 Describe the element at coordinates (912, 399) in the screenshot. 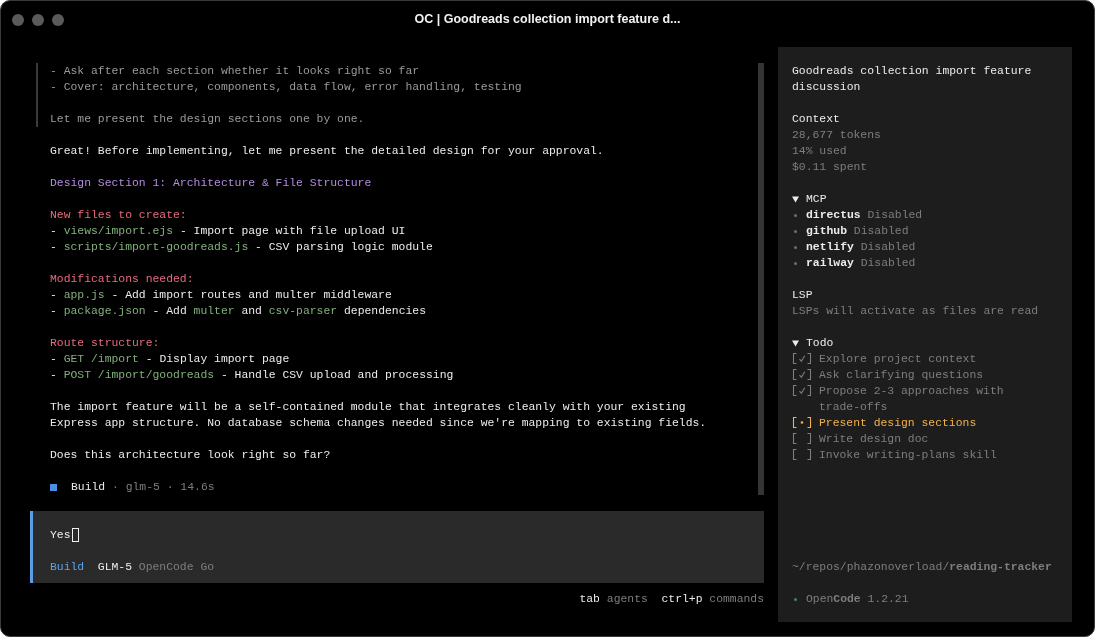

I see `todo-text: Propose 2-3 approaches with trade-offs` at that location.